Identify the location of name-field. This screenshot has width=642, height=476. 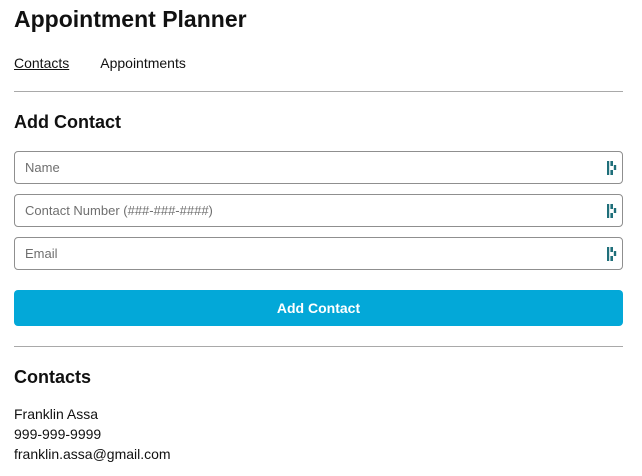
(318, 167).